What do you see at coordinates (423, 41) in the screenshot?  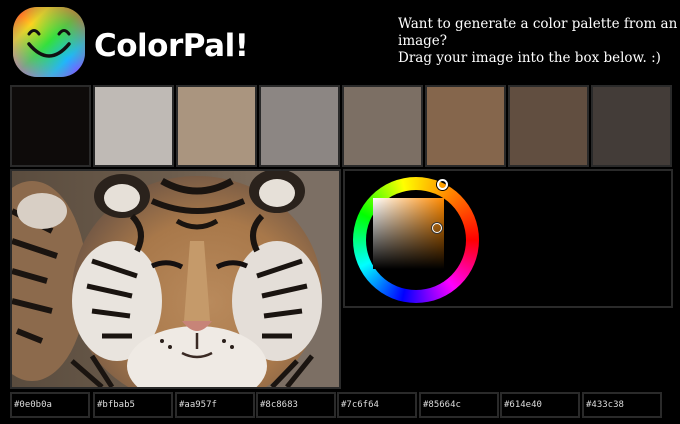 I see `intro-line-2: image?` at bounding box center [423, 41].